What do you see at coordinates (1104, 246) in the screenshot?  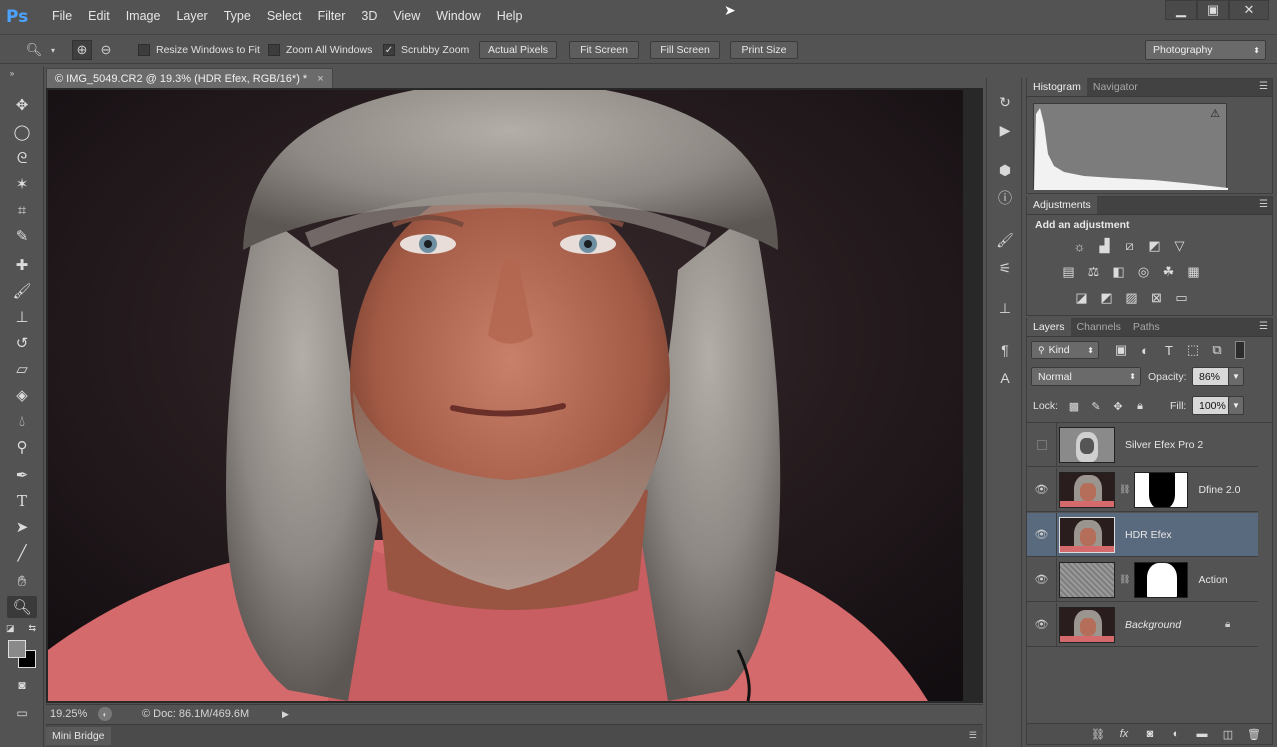 I see `levels-button: ▟` at bounding box center [1104, 246].